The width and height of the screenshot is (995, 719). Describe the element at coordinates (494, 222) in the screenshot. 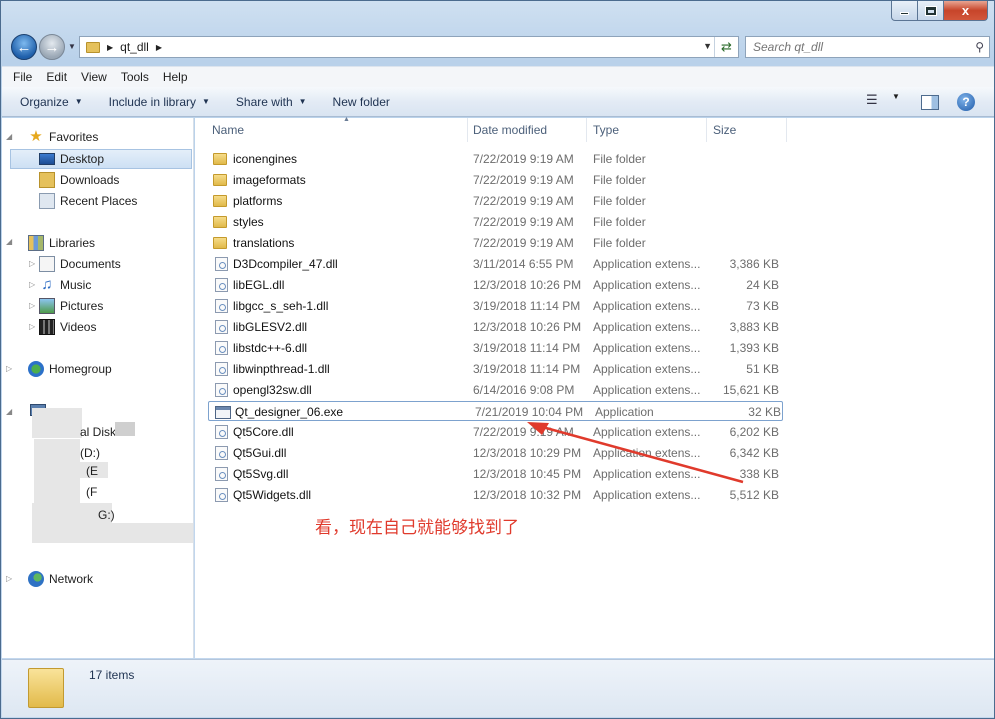

I see `file-row: styles 7/22/2019 9:19 AM File folder` at that location.